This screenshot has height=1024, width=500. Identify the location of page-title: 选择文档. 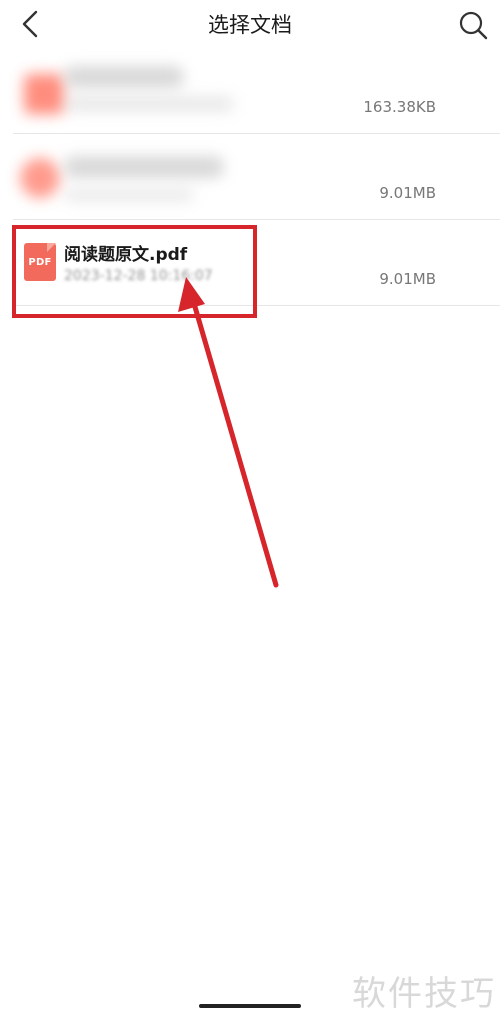
(250, 25).